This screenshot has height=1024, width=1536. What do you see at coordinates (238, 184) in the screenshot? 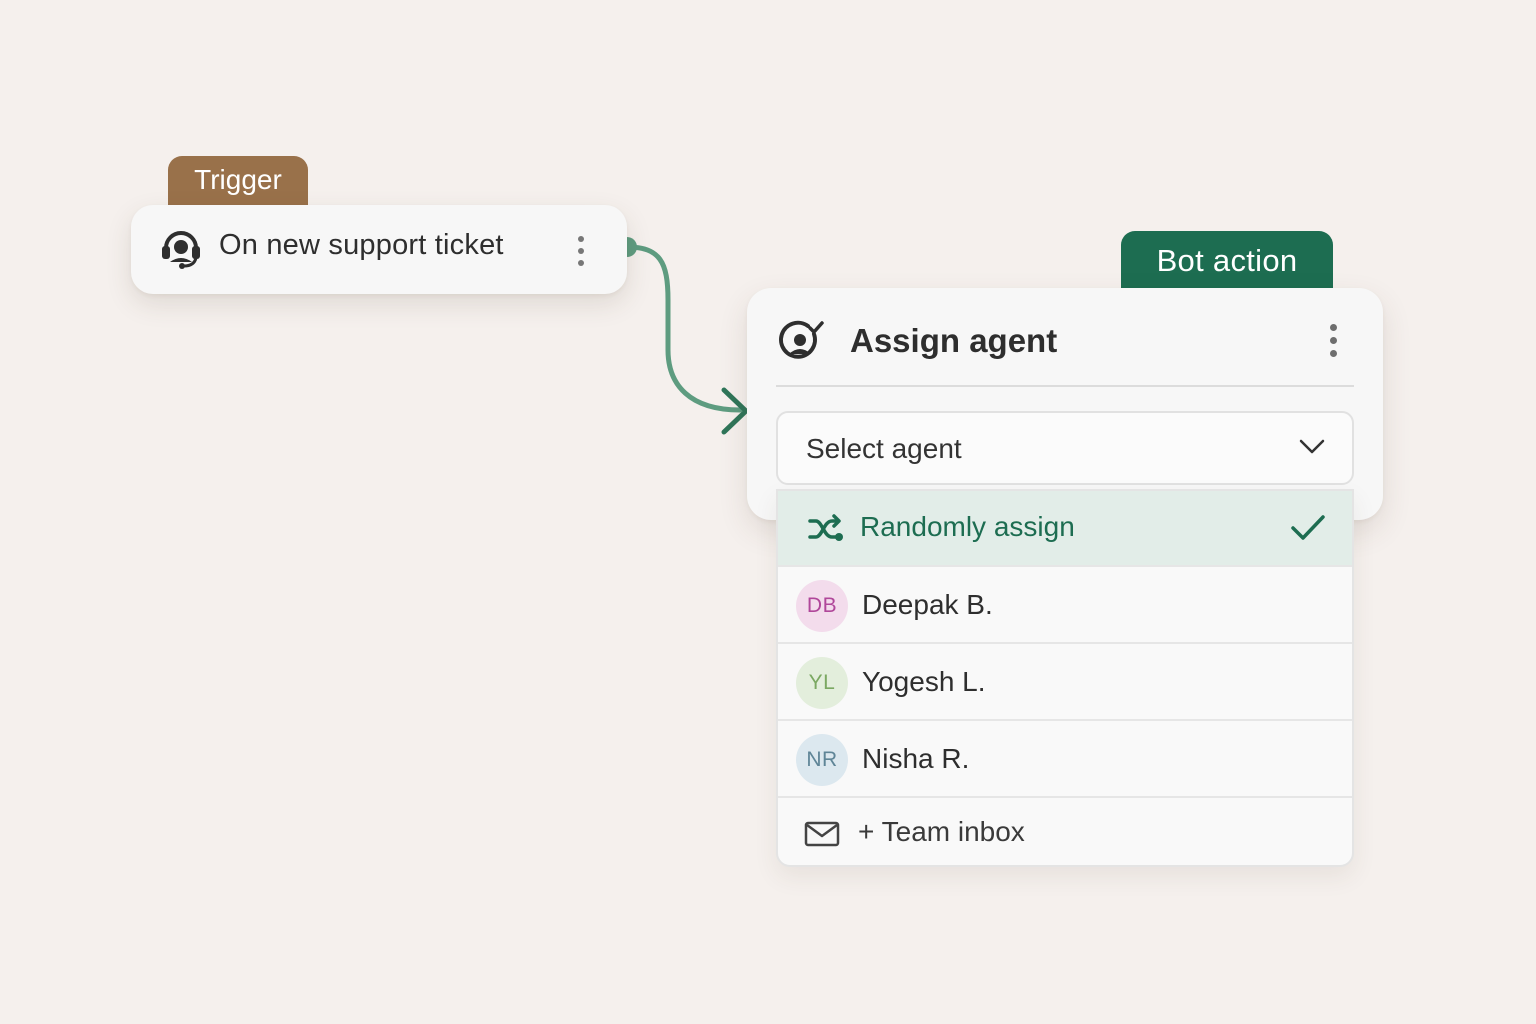
I see `trigger-tag: Trigger` at bounding box center [238, 184].